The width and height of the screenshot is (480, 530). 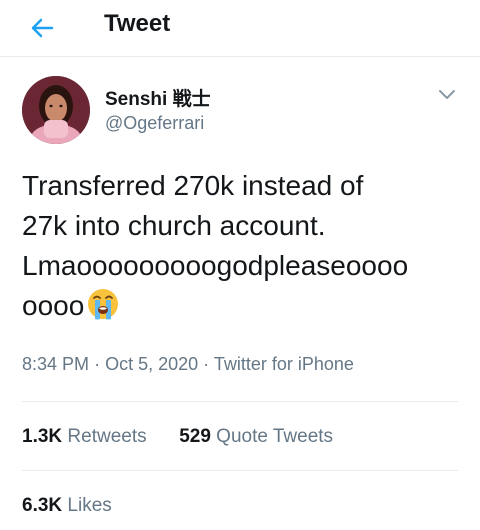 I want to click on quote-tweets-stat: 529 Quote Tweets, so click(x=256, y=436).